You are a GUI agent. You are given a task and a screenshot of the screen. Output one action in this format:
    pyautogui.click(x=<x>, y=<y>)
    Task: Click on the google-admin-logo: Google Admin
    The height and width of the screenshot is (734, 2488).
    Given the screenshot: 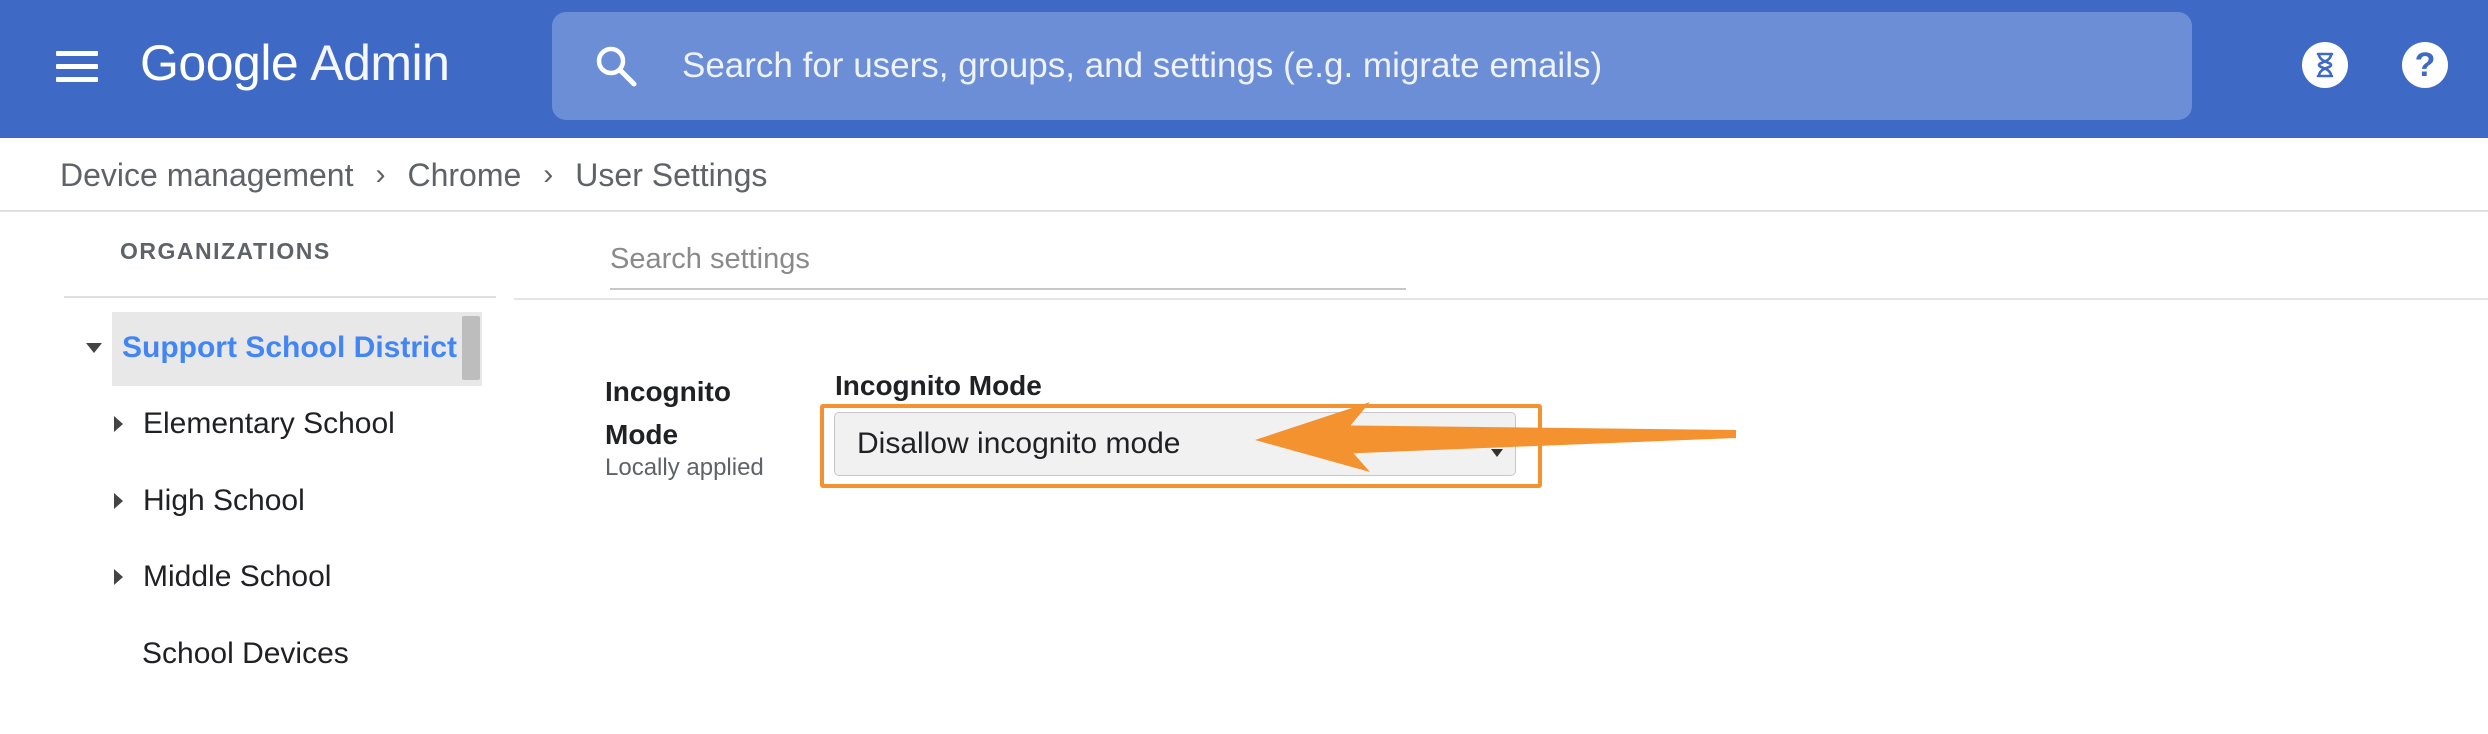 What is the action you would take?
    pyautogui.click(x=295, y=63)
    